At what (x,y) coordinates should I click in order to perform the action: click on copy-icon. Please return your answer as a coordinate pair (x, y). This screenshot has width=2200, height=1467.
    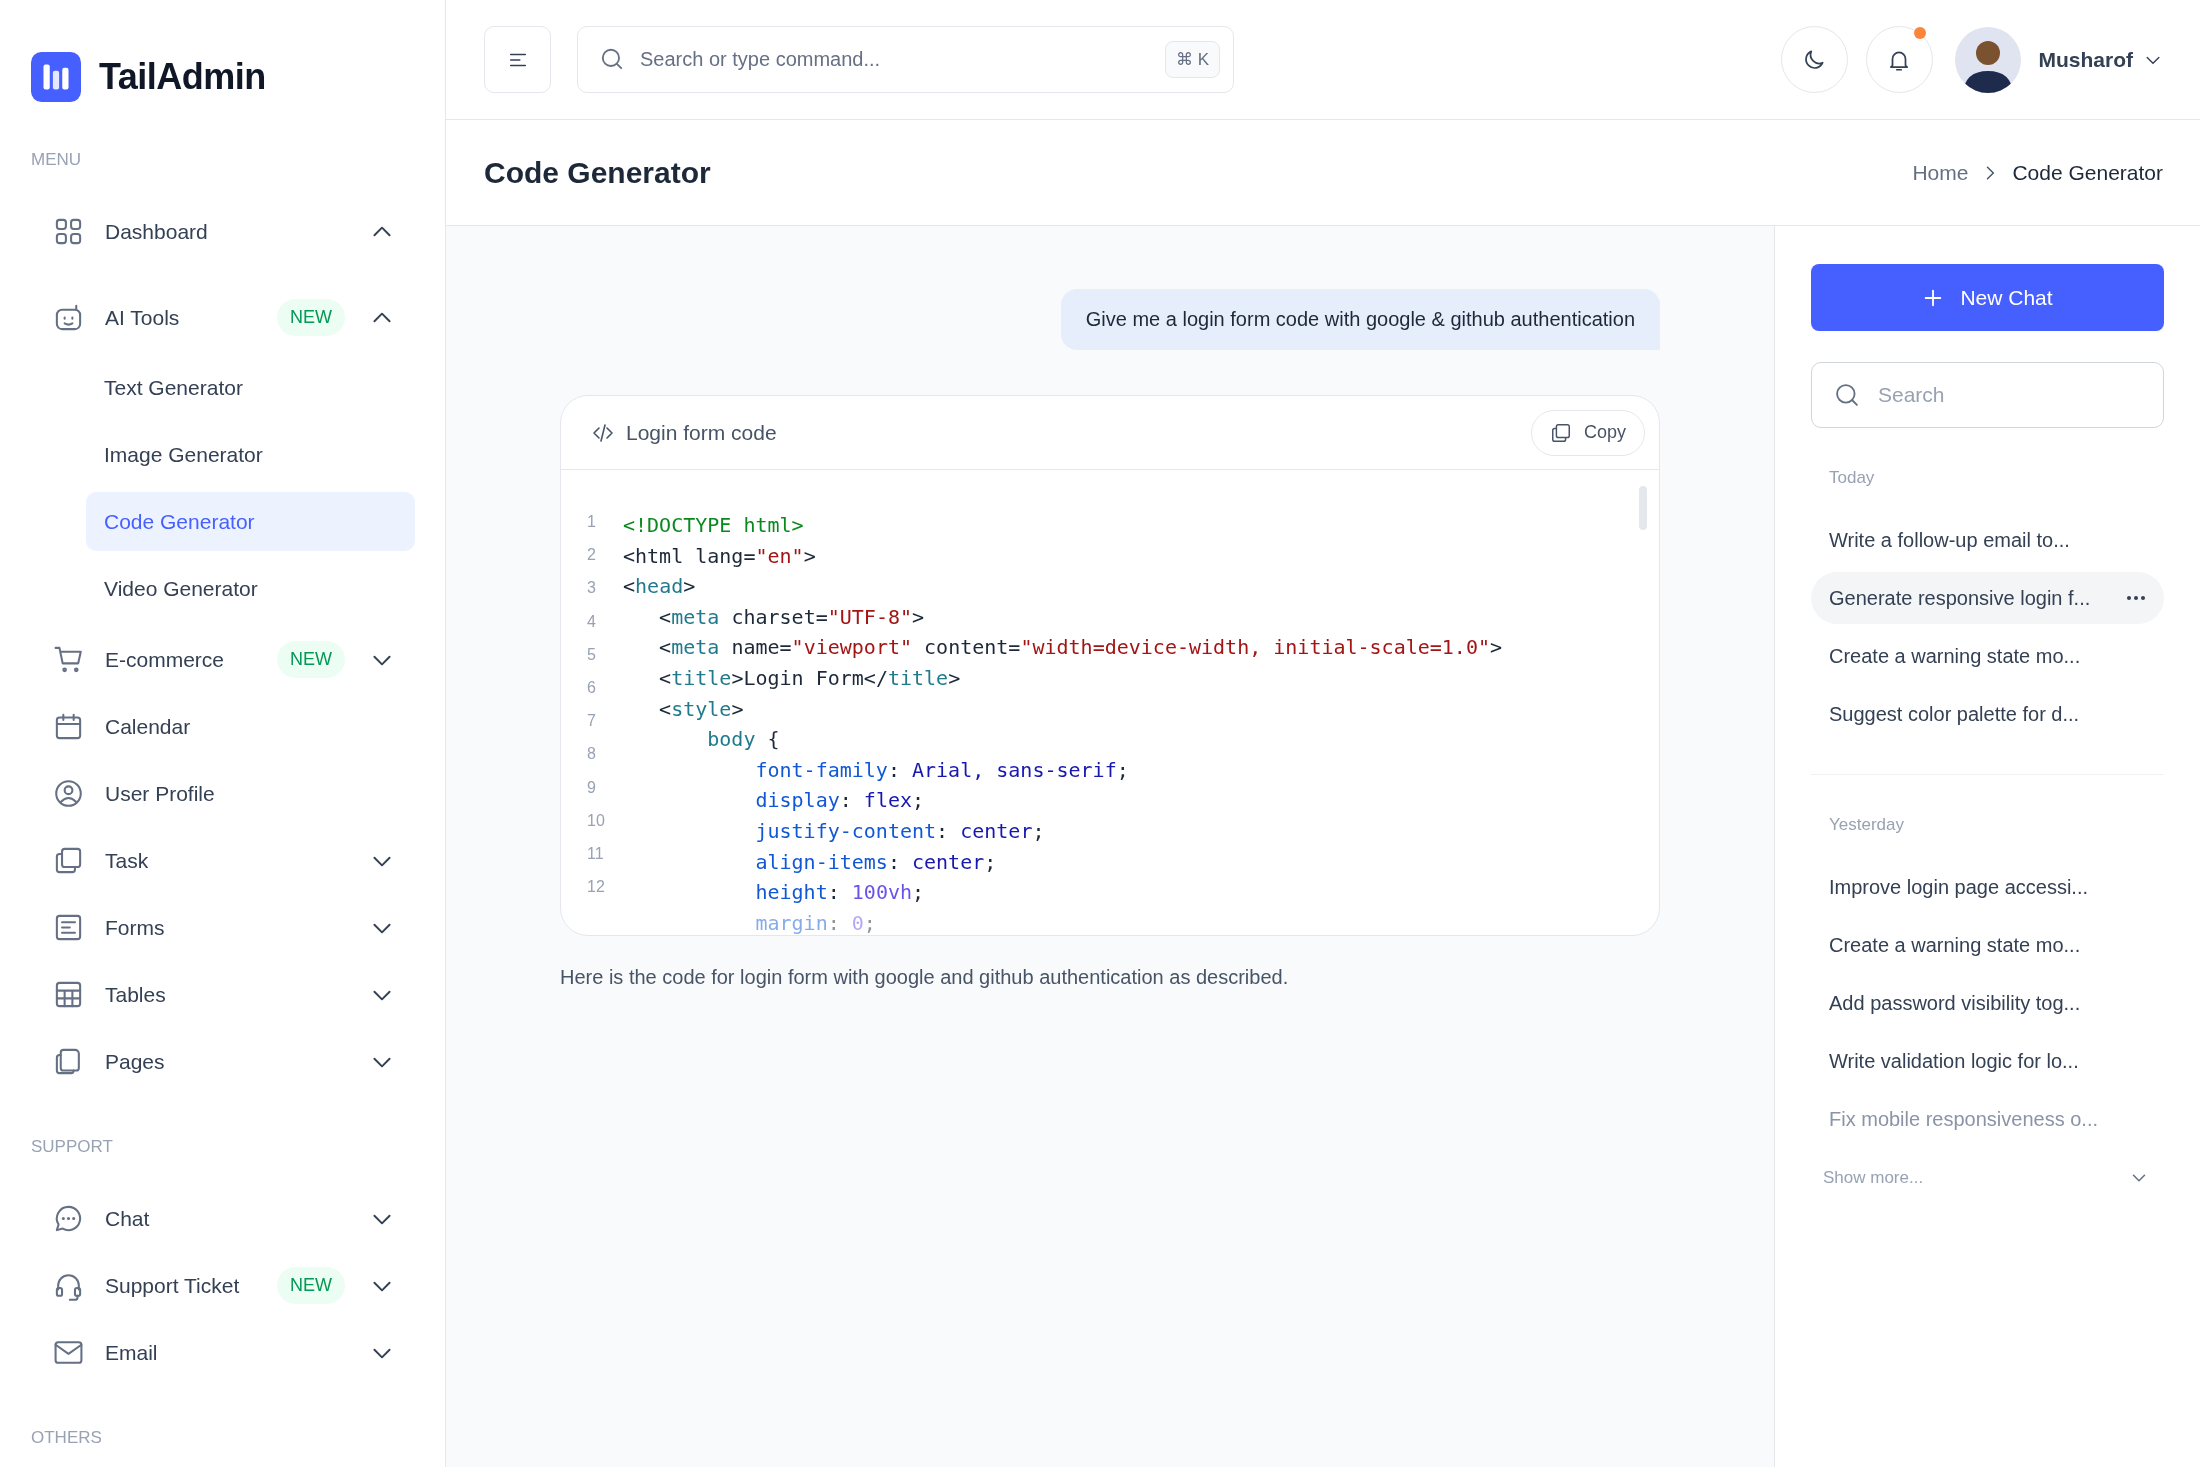
    Looking at the image, I should click on (1560, 432).